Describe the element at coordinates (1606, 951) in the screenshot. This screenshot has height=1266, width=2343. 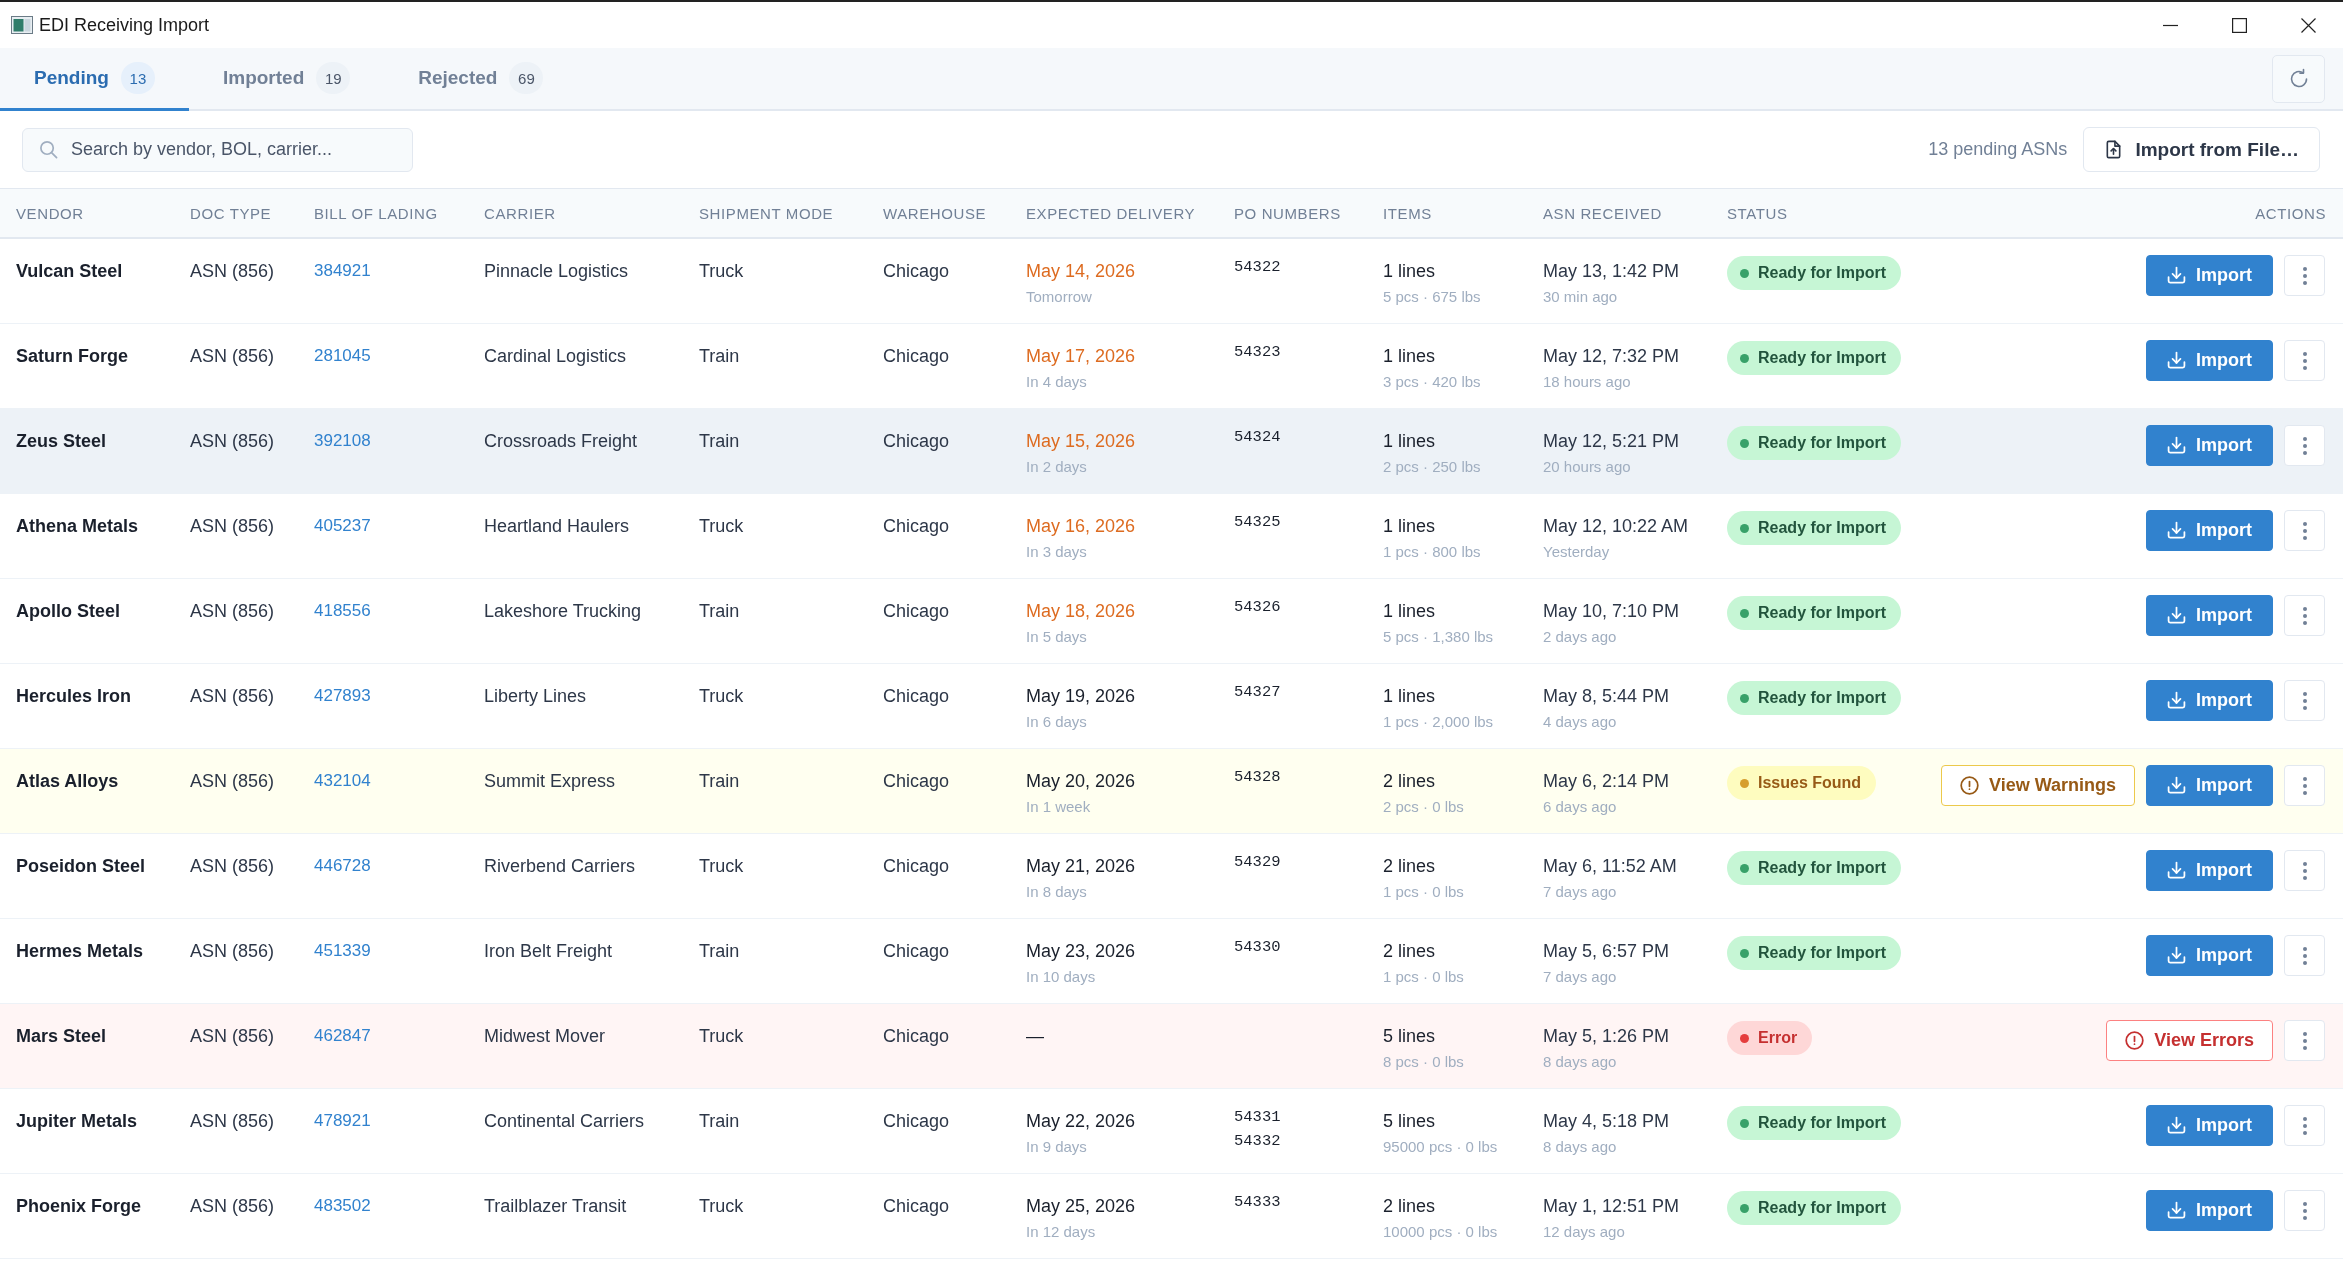
I see `received-time: May 5, 6:57 PM` at that location.